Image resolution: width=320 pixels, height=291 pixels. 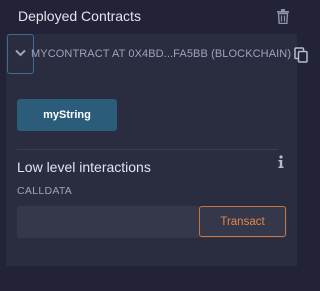 I want to click on mystring-function-button: myString, so click(x=67, y=115).